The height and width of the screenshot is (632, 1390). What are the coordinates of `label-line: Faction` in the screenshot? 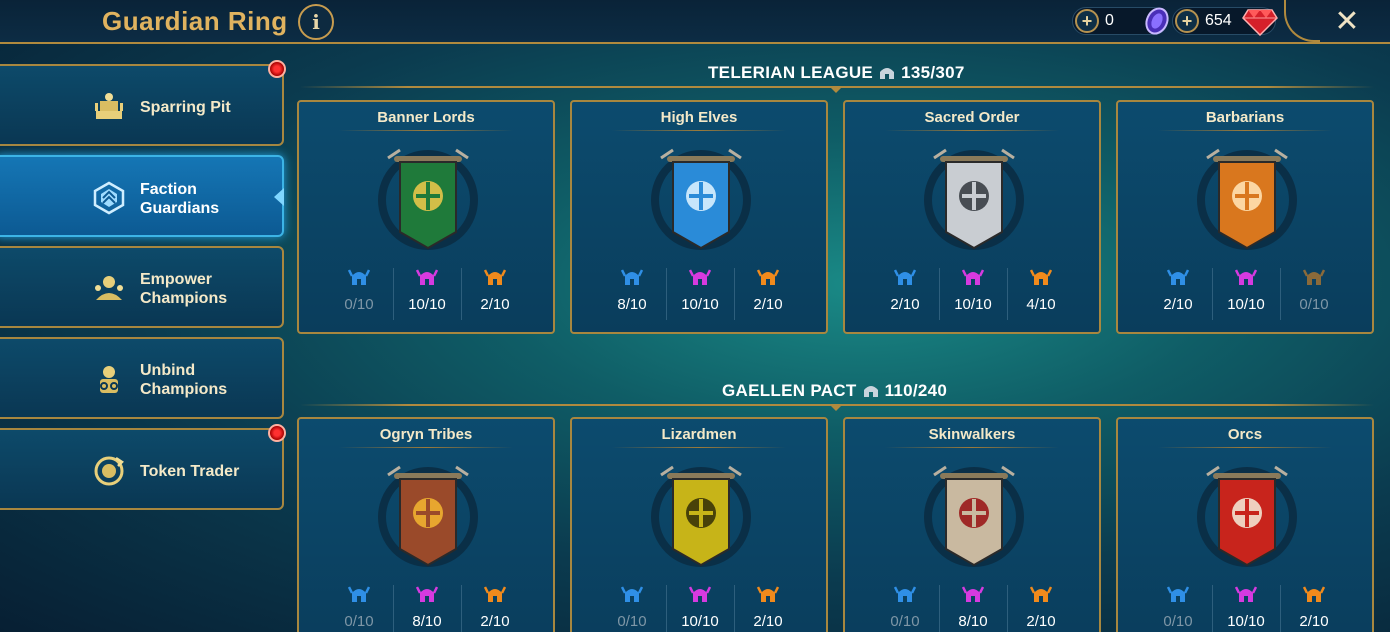 It's located at (168, 189).